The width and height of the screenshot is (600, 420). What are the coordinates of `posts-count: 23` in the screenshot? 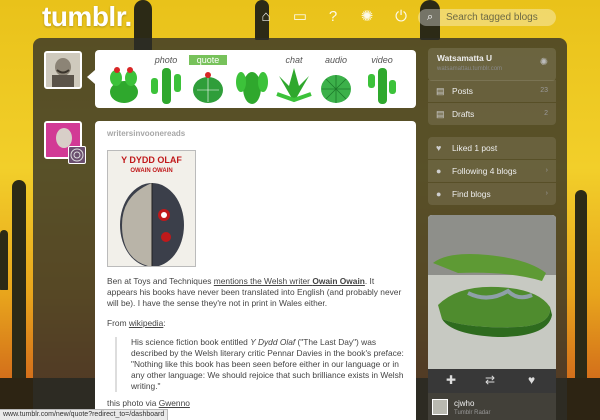 It's located at (544, 90).